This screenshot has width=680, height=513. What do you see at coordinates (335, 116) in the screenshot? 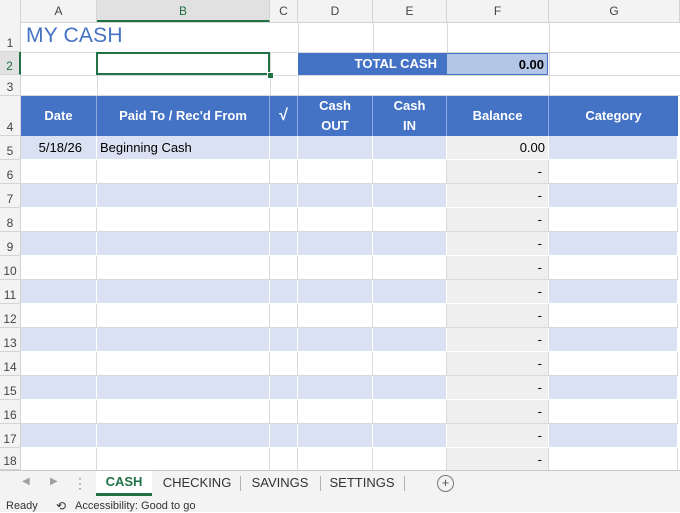
I see `header-cash-out: Cash OUT` at bounding box center [335, 116].